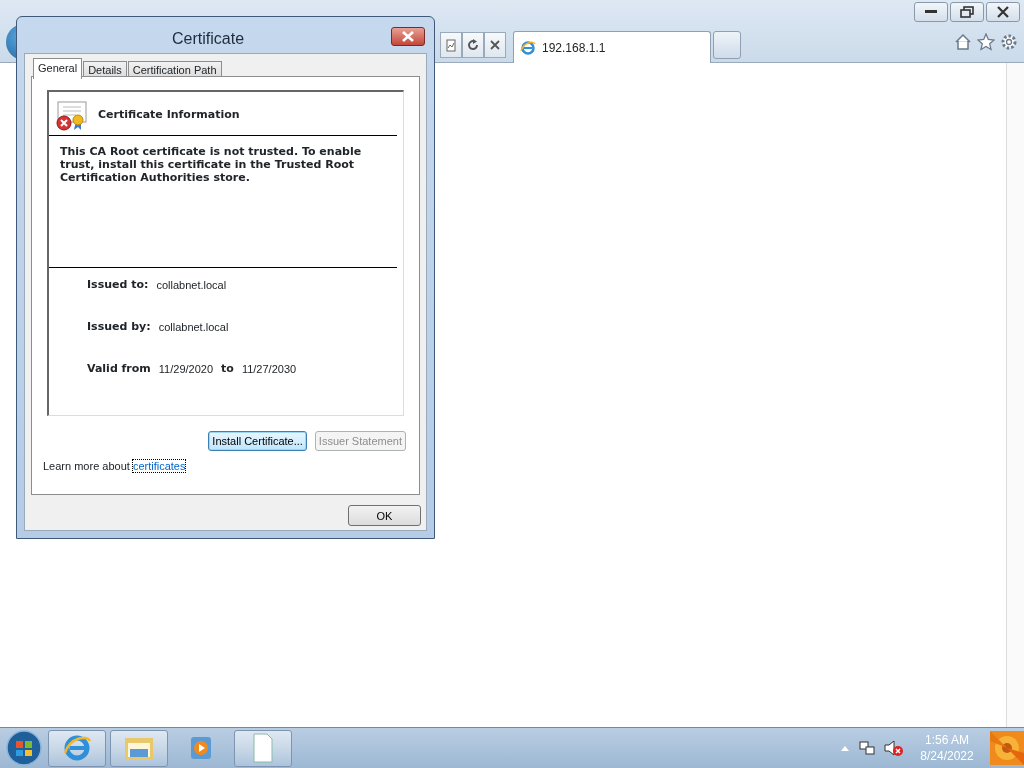 This screenshot has width=1024, height=768. What do you see at coordinates (159, 466) in the screenshot?
I see `certificates-link: certificates` at bounding box center [159, 466].